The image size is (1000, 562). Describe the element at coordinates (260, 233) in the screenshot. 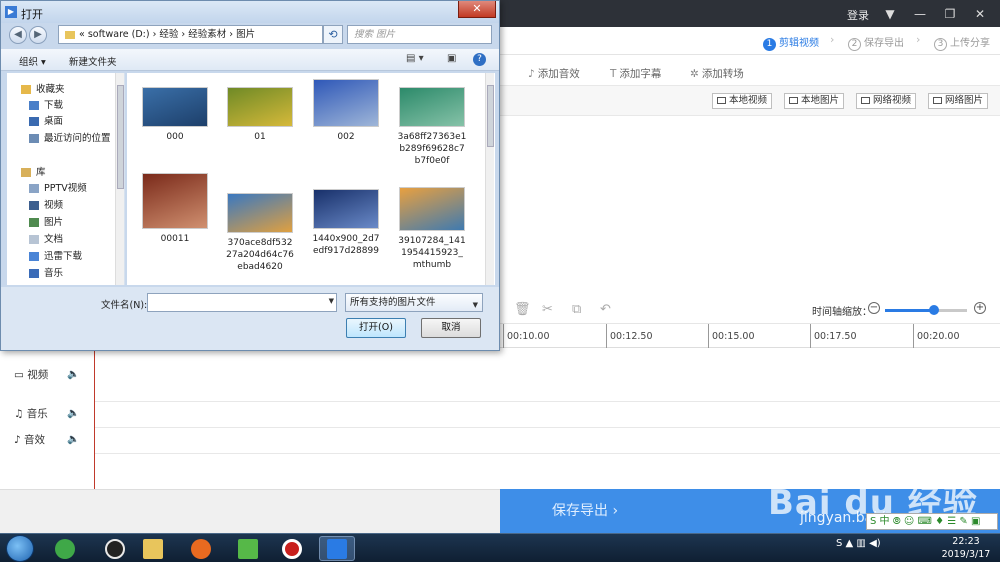

I see `file-thumbnail: 370ace8df53227a204d64c76ebad4620` at that location.